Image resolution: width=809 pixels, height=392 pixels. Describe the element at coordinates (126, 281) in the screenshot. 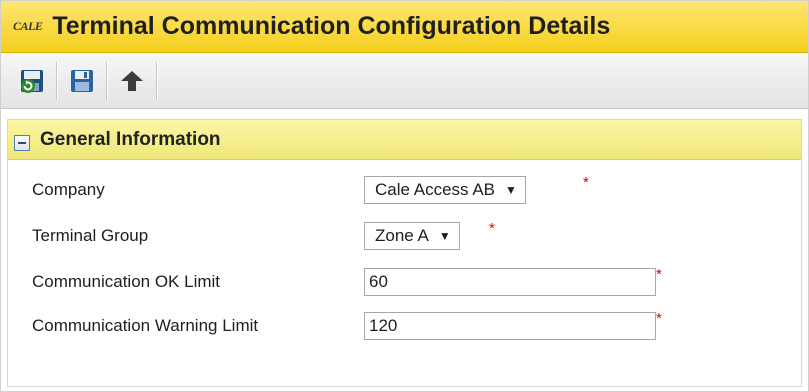

I see `ok-limit-label: Communication OK Limit` at that location.